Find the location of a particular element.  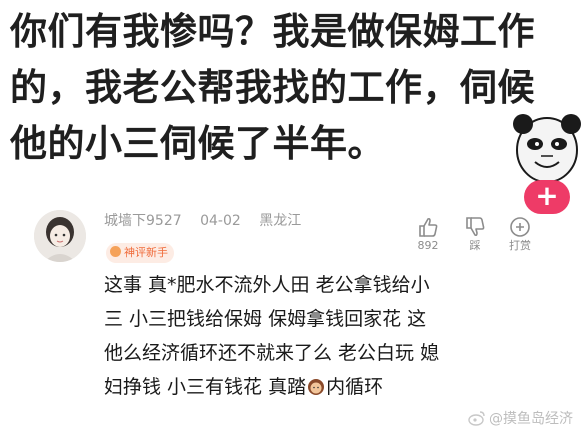

status-badge: 神评新手 is located at coordinates (140, 253).